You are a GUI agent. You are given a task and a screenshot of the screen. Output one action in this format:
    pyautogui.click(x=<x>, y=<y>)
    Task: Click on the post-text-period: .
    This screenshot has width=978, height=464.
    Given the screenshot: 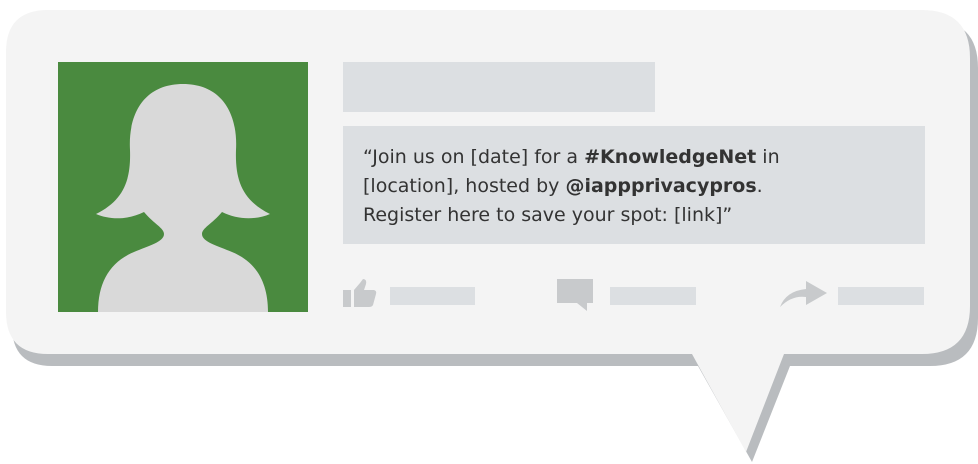 What is the action you would take?
    pyautogui.click(x=759, y=186)
    